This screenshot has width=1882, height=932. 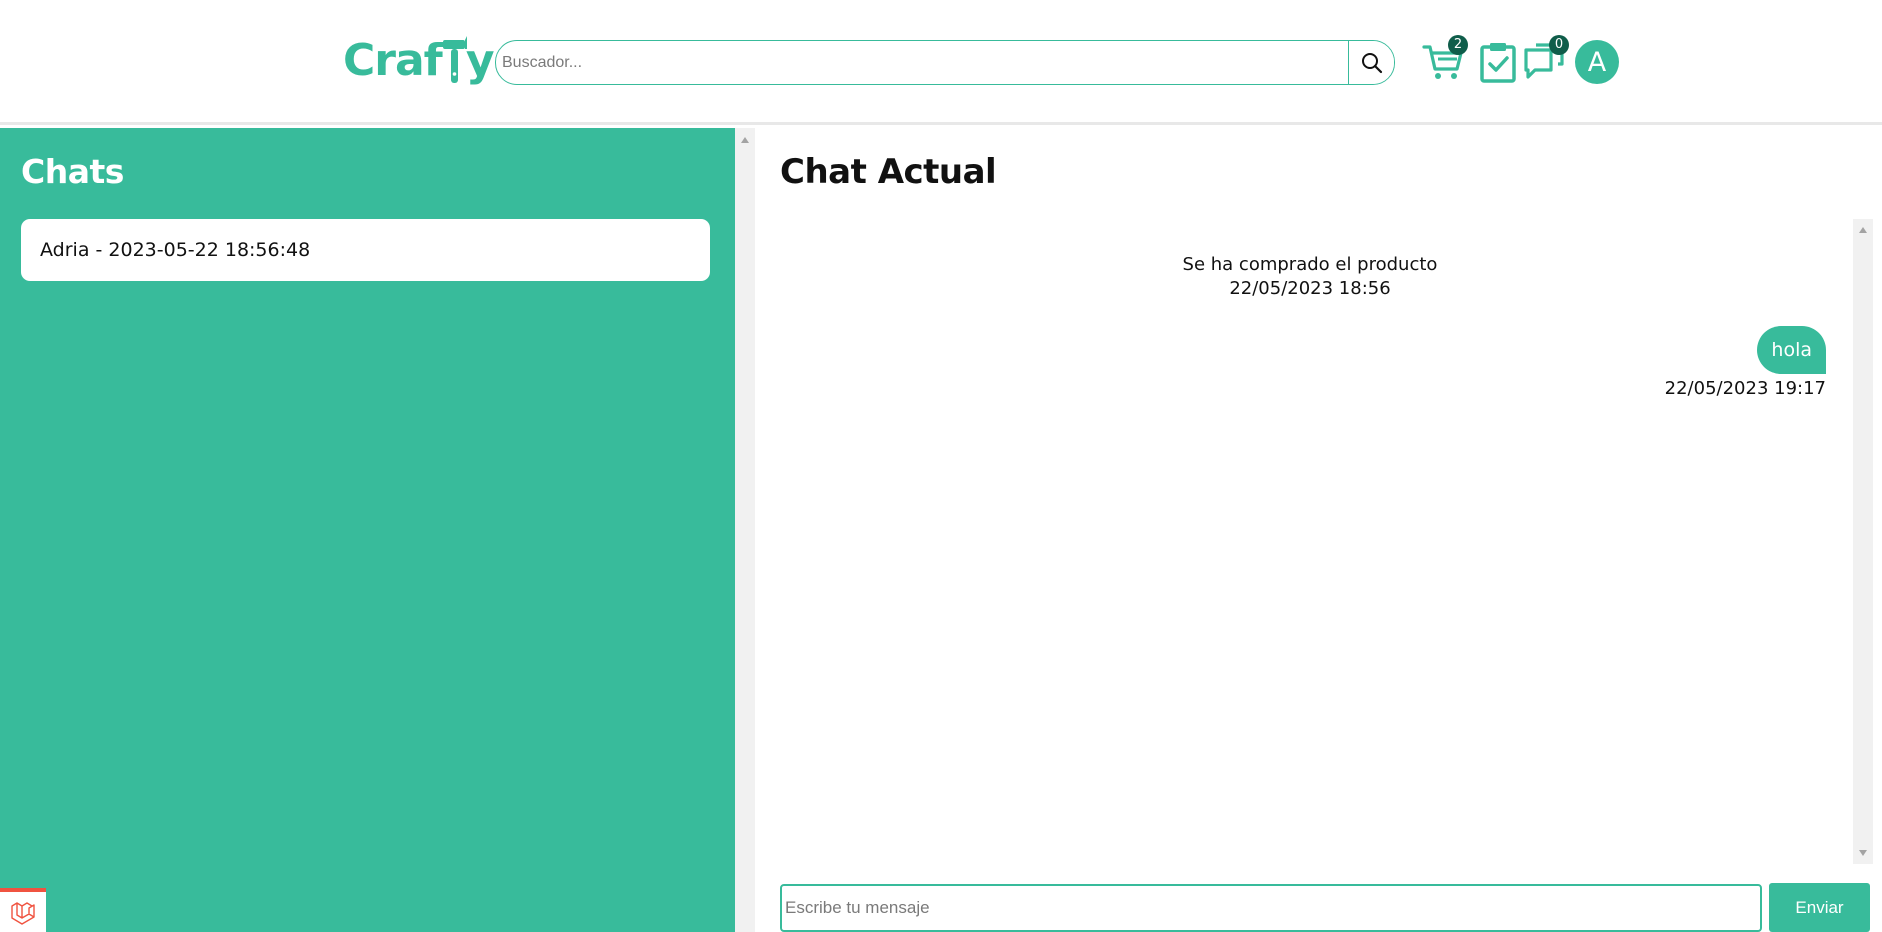 What do you see at coordinates (1443, 60) in the screenshot?
I see `cart-button: 2` at bounding box center [1443, 60].